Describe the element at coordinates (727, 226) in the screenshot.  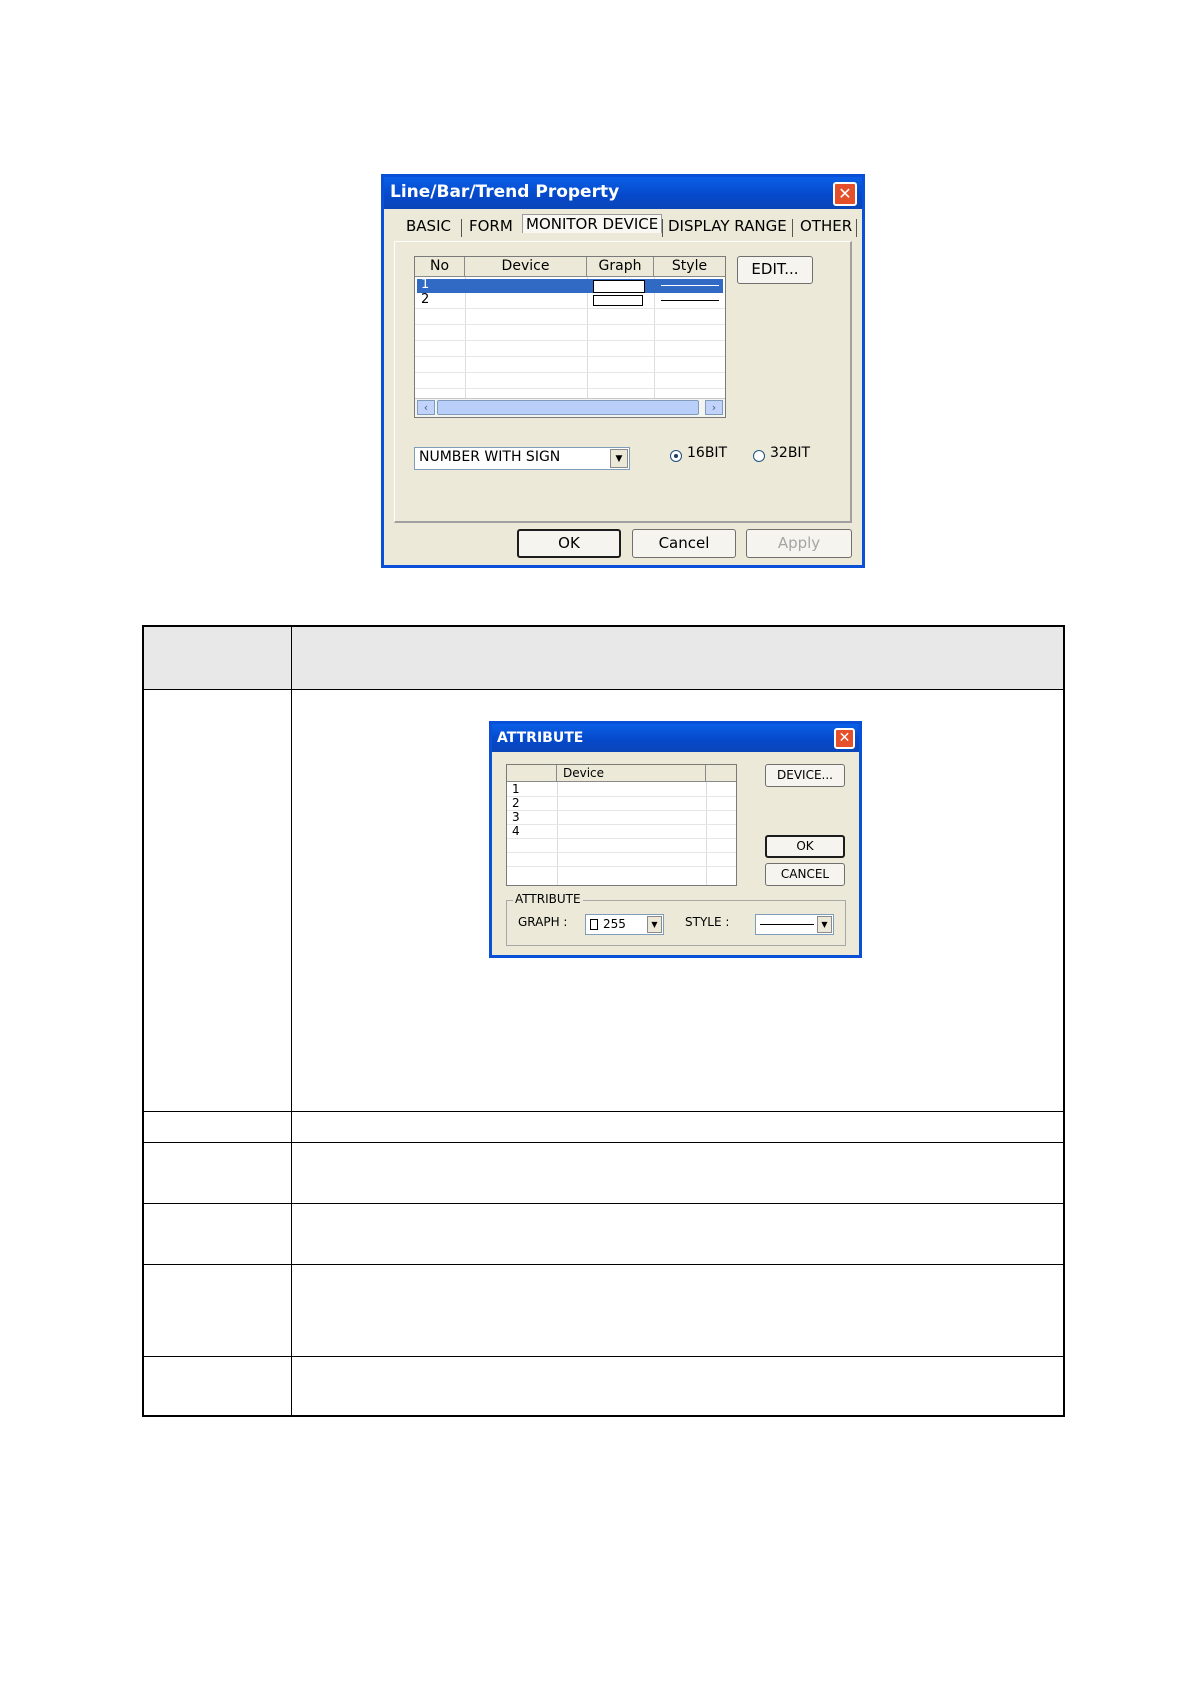
I see `tab-display-range: DISPLAY RANGE` at that location.